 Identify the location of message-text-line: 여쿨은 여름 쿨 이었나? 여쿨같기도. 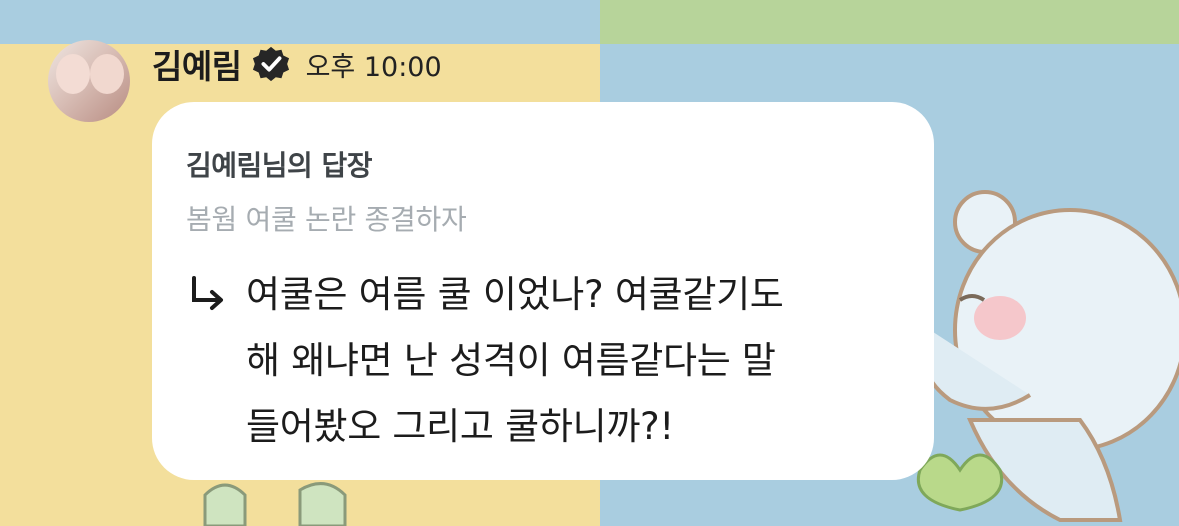
(515, 294).